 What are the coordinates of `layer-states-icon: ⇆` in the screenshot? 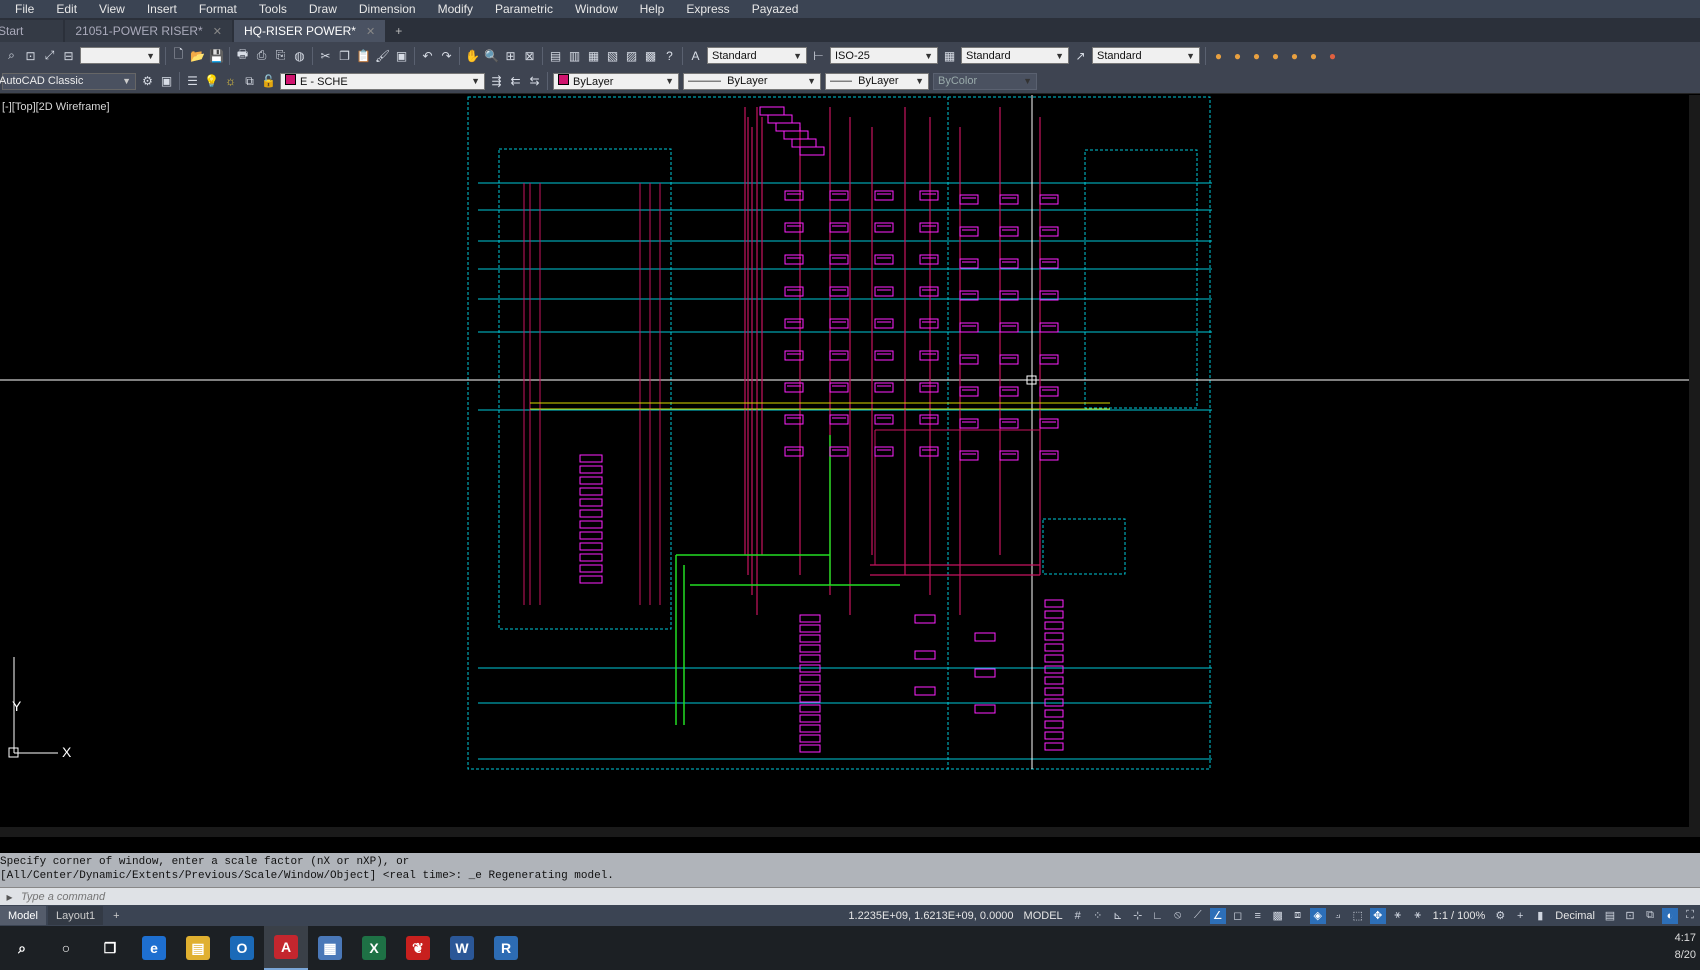 It's located at (534, 81).